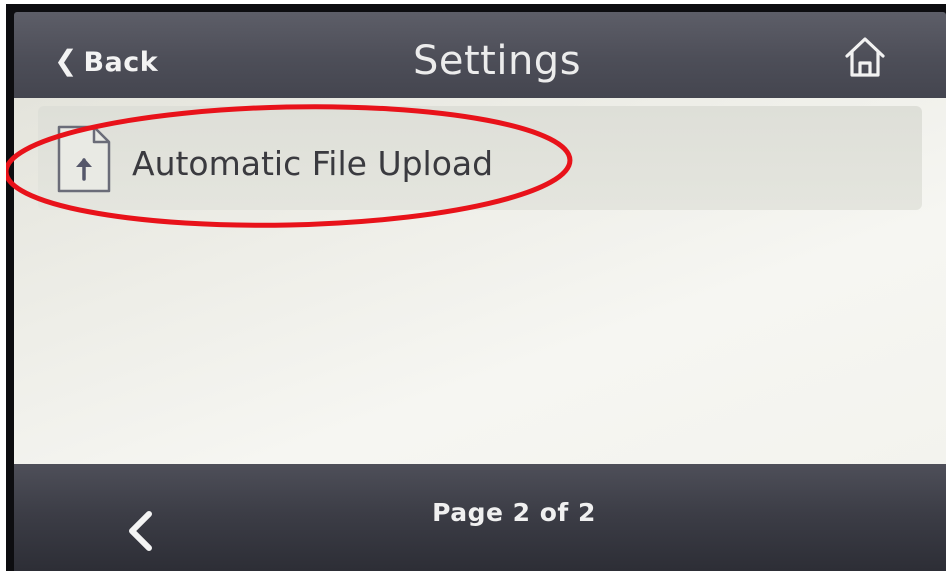  I want to click on page-title: Settings, so click(497, 61).